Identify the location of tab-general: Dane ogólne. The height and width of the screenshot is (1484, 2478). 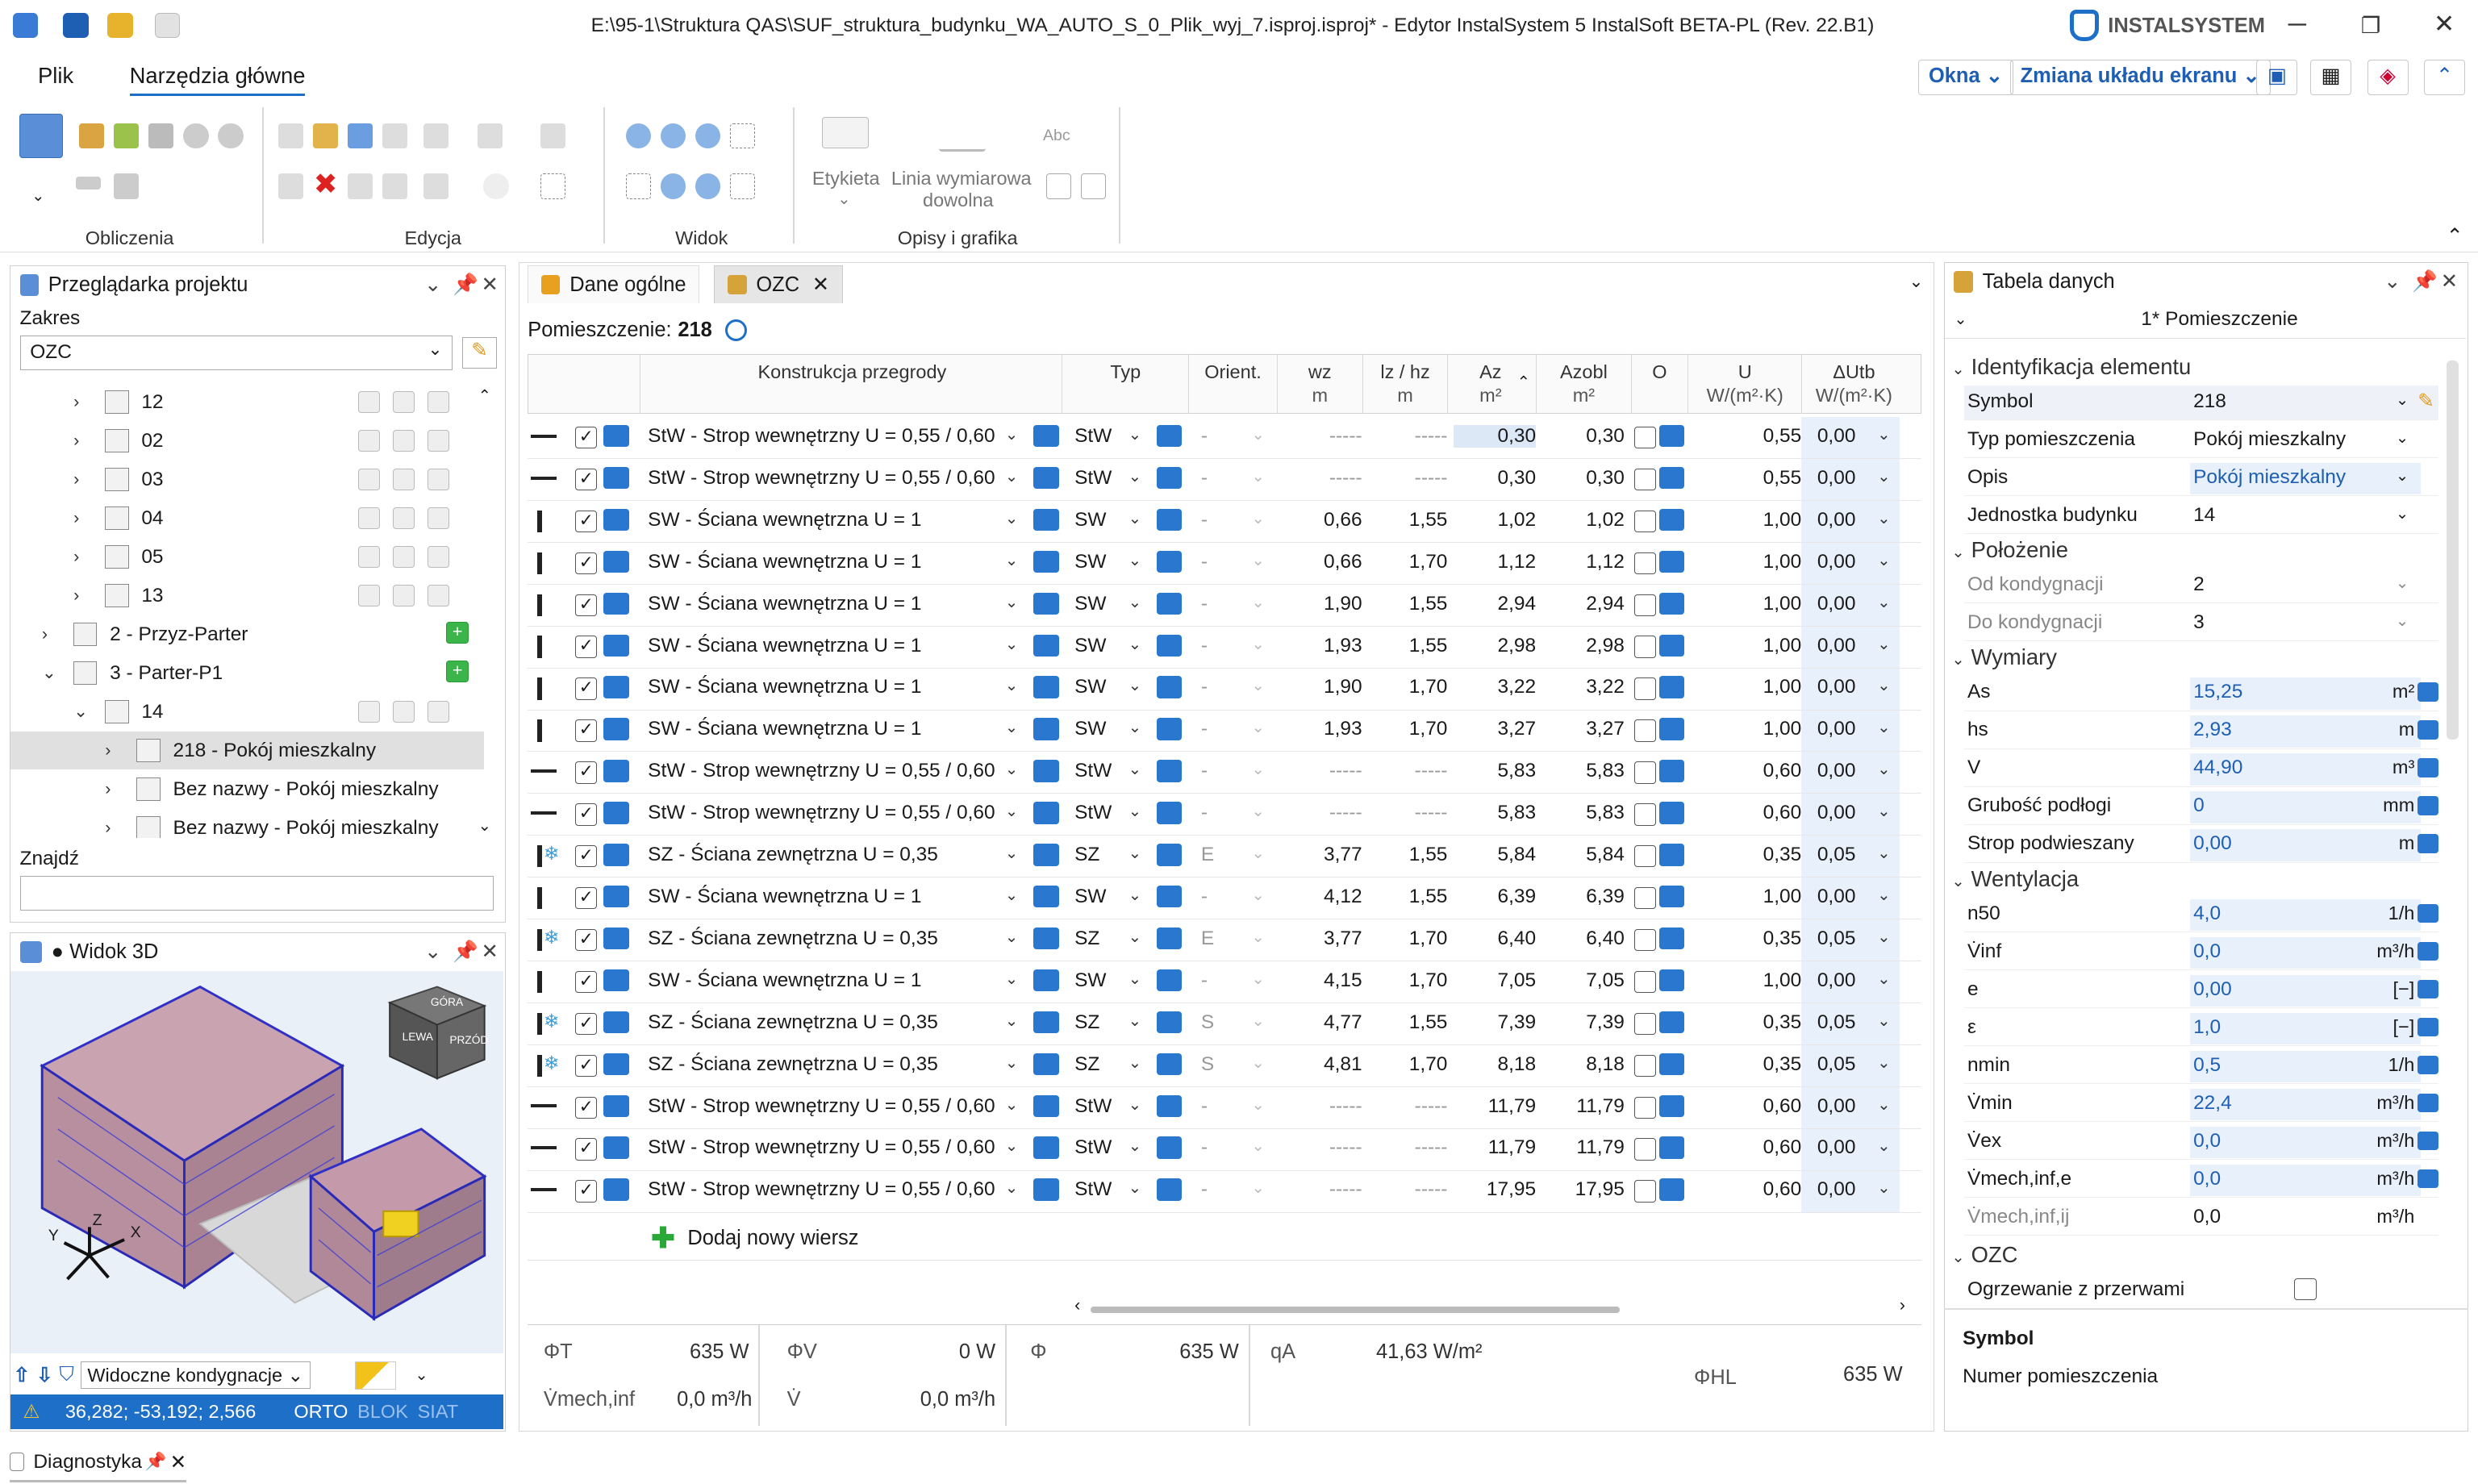
(614, 284).